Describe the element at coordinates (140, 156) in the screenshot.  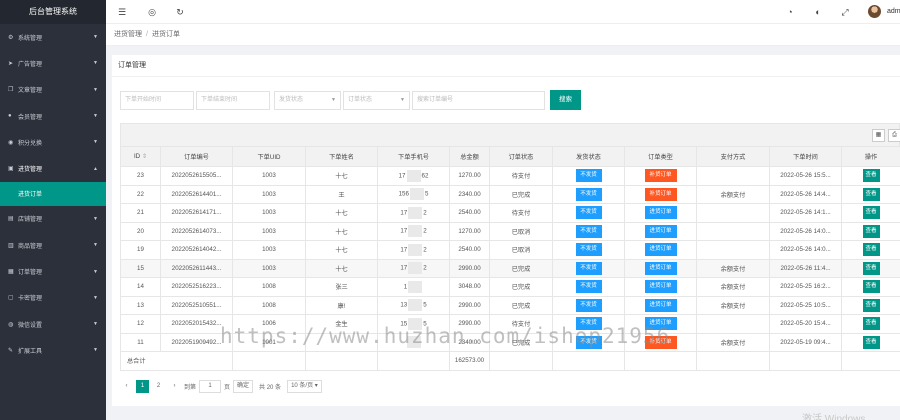
I see `column-header: ID ⇕` at that location.